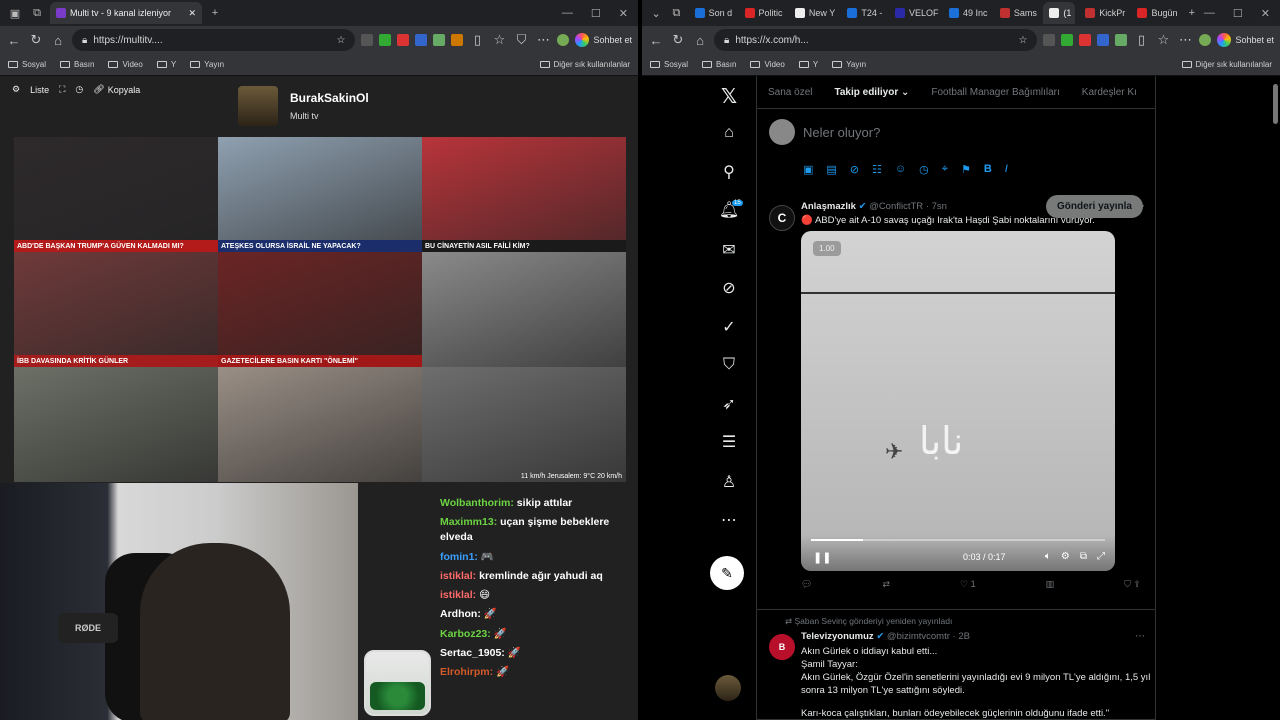  I want to click on chat-username: Wolbanthorim:, so click(477, 503).